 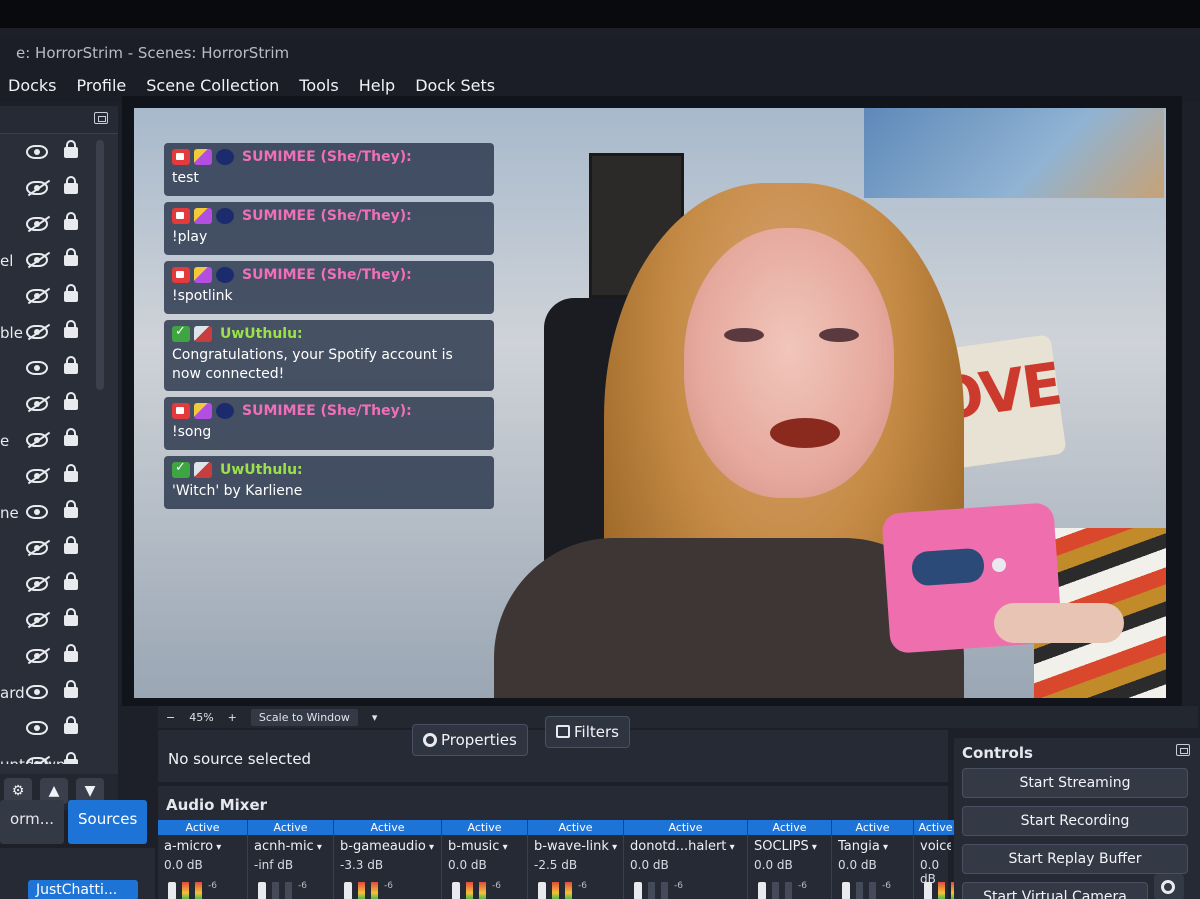 I want to click on menu-tools: Tools, so click(x=318, y=85).